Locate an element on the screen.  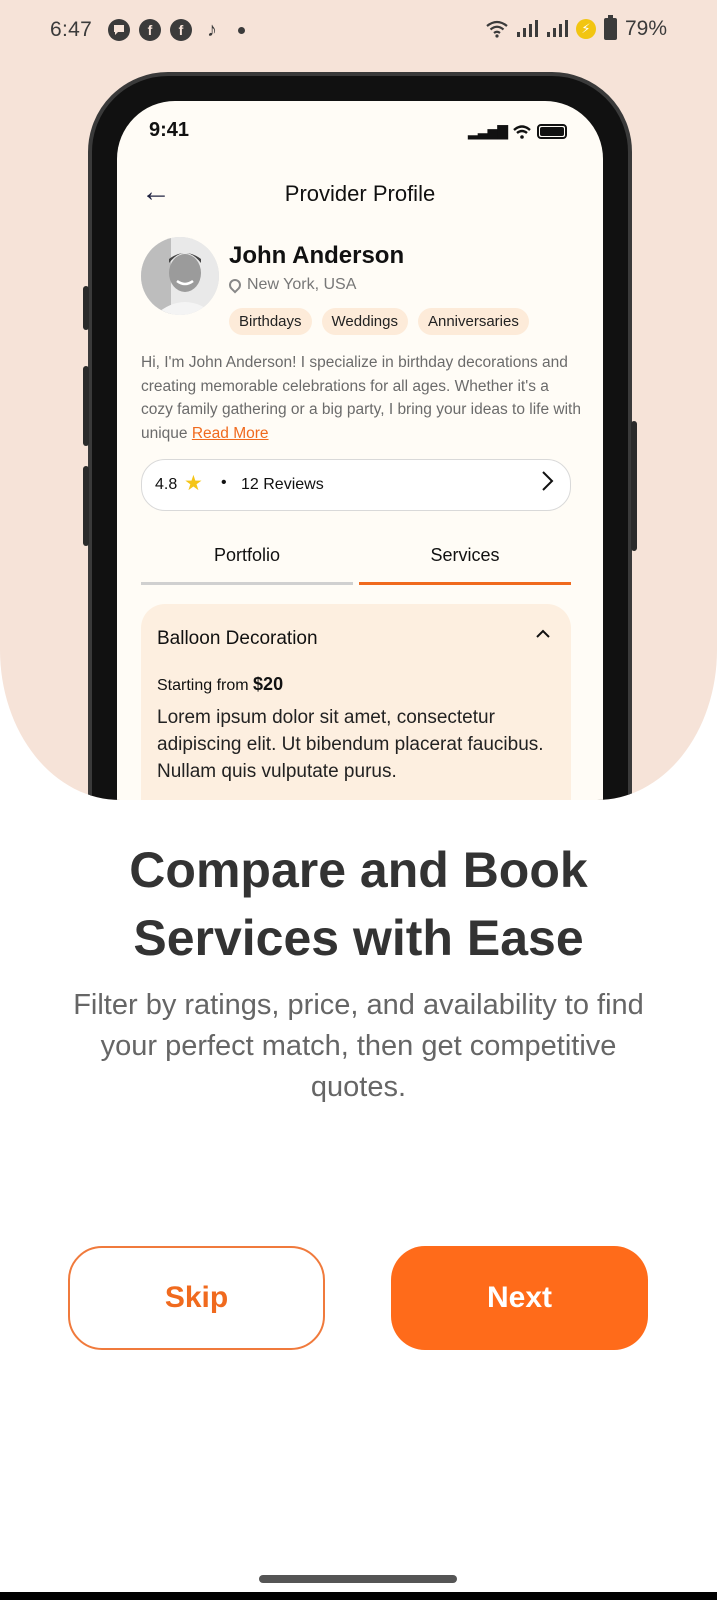
chevron-right-icon is located at coordinates (547, 484).